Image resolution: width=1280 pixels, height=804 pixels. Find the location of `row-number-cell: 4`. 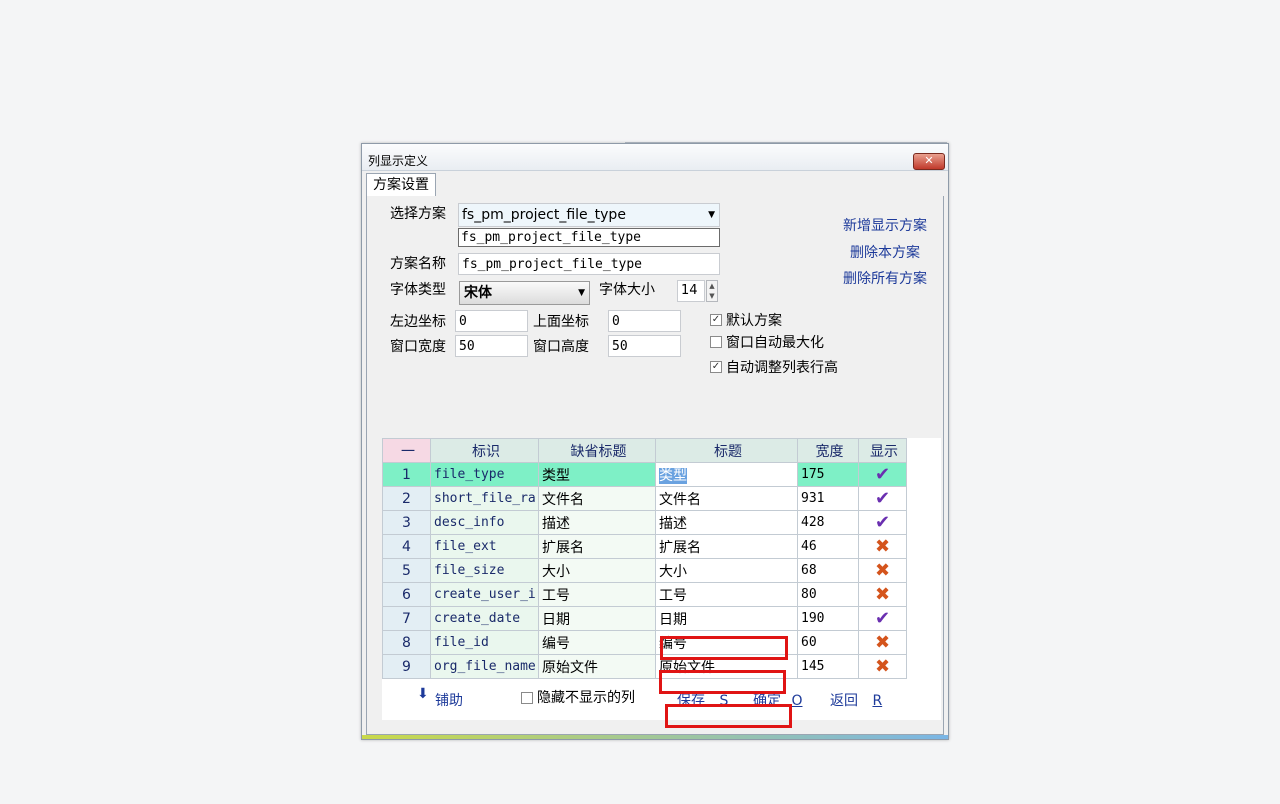

row-number-cell: 4 is located at coordinates (406, 546).